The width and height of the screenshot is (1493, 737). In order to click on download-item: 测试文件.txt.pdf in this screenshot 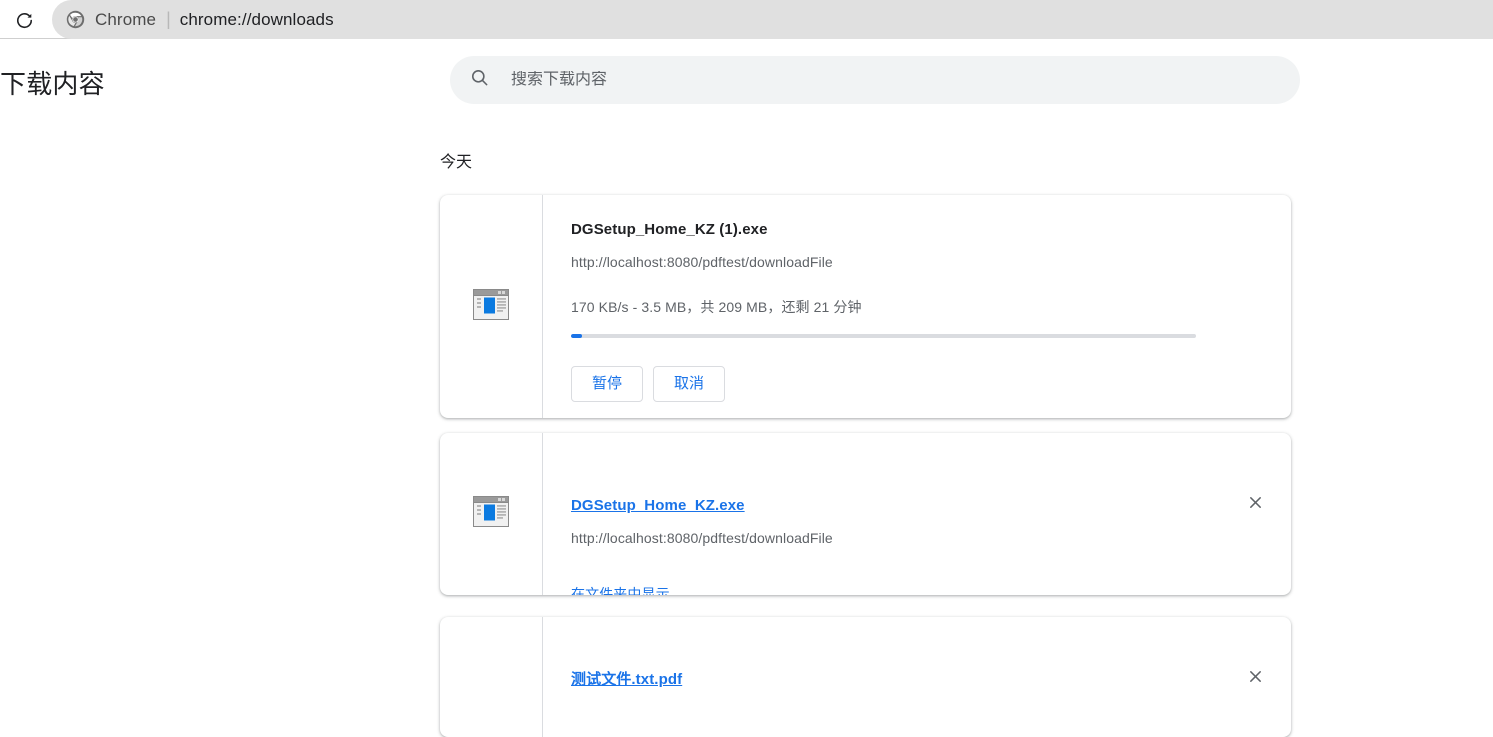, I will do `click(865, 677)`.